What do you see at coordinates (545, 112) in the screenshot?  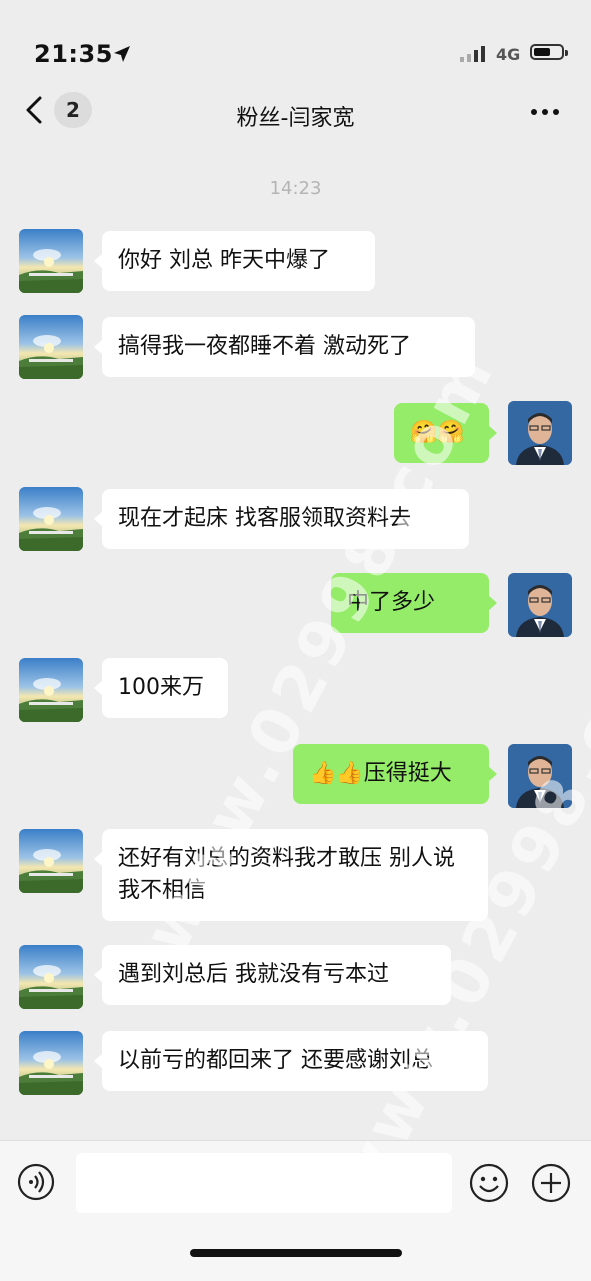 I see `more-icon` at bounding box center [545, 112].